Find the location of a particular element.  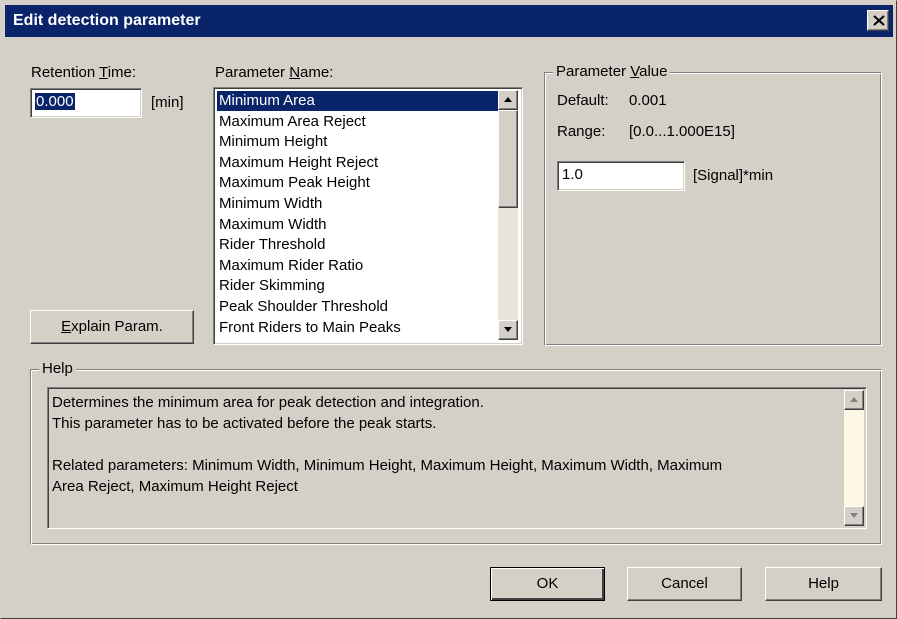

retention-time-unit: [min] is located at coordinates (167, 102).